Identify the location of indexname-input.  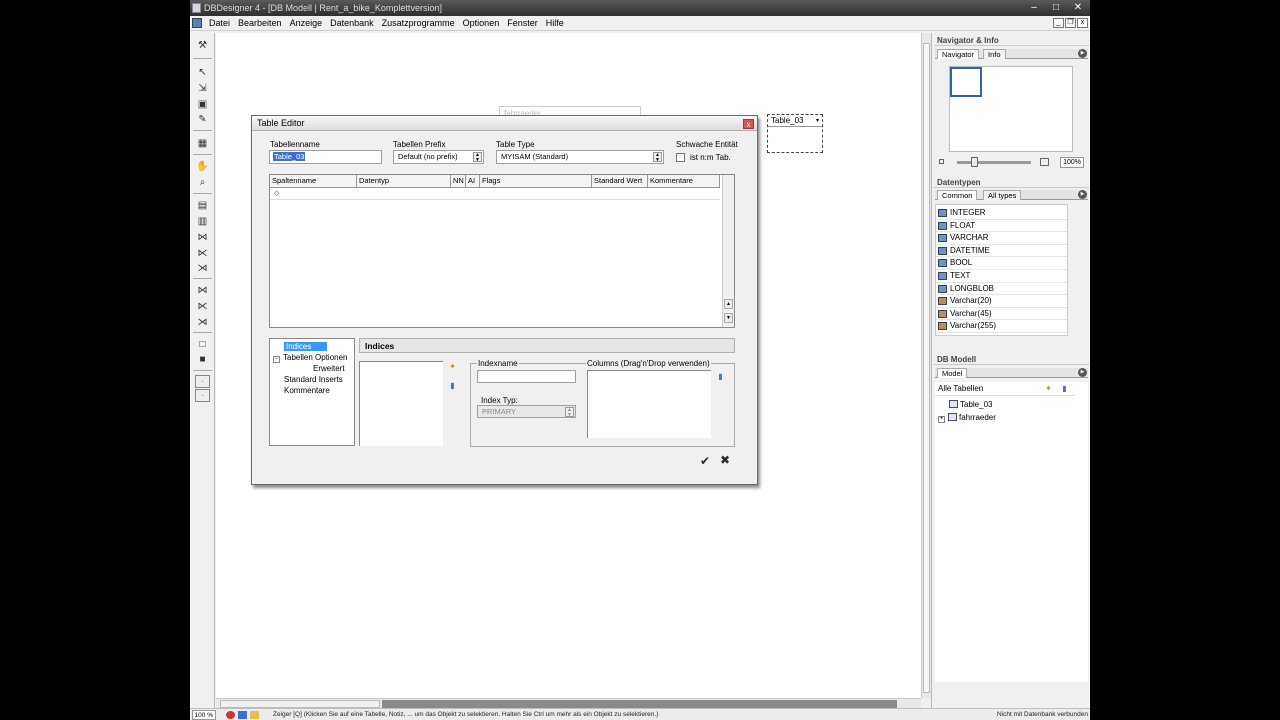
(526, 376).